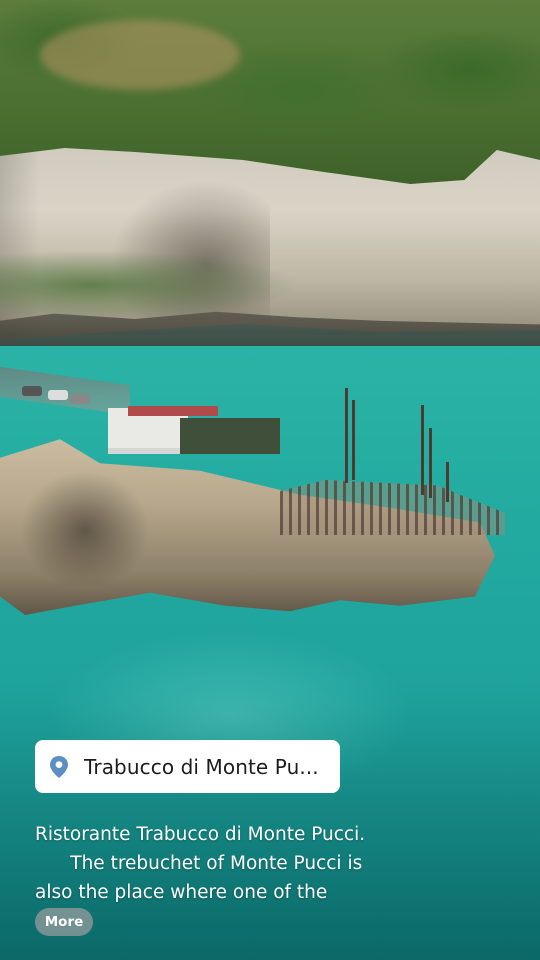 This screenshot has width=540, height=960. I want to click on more-button: More, so click(64, 922).